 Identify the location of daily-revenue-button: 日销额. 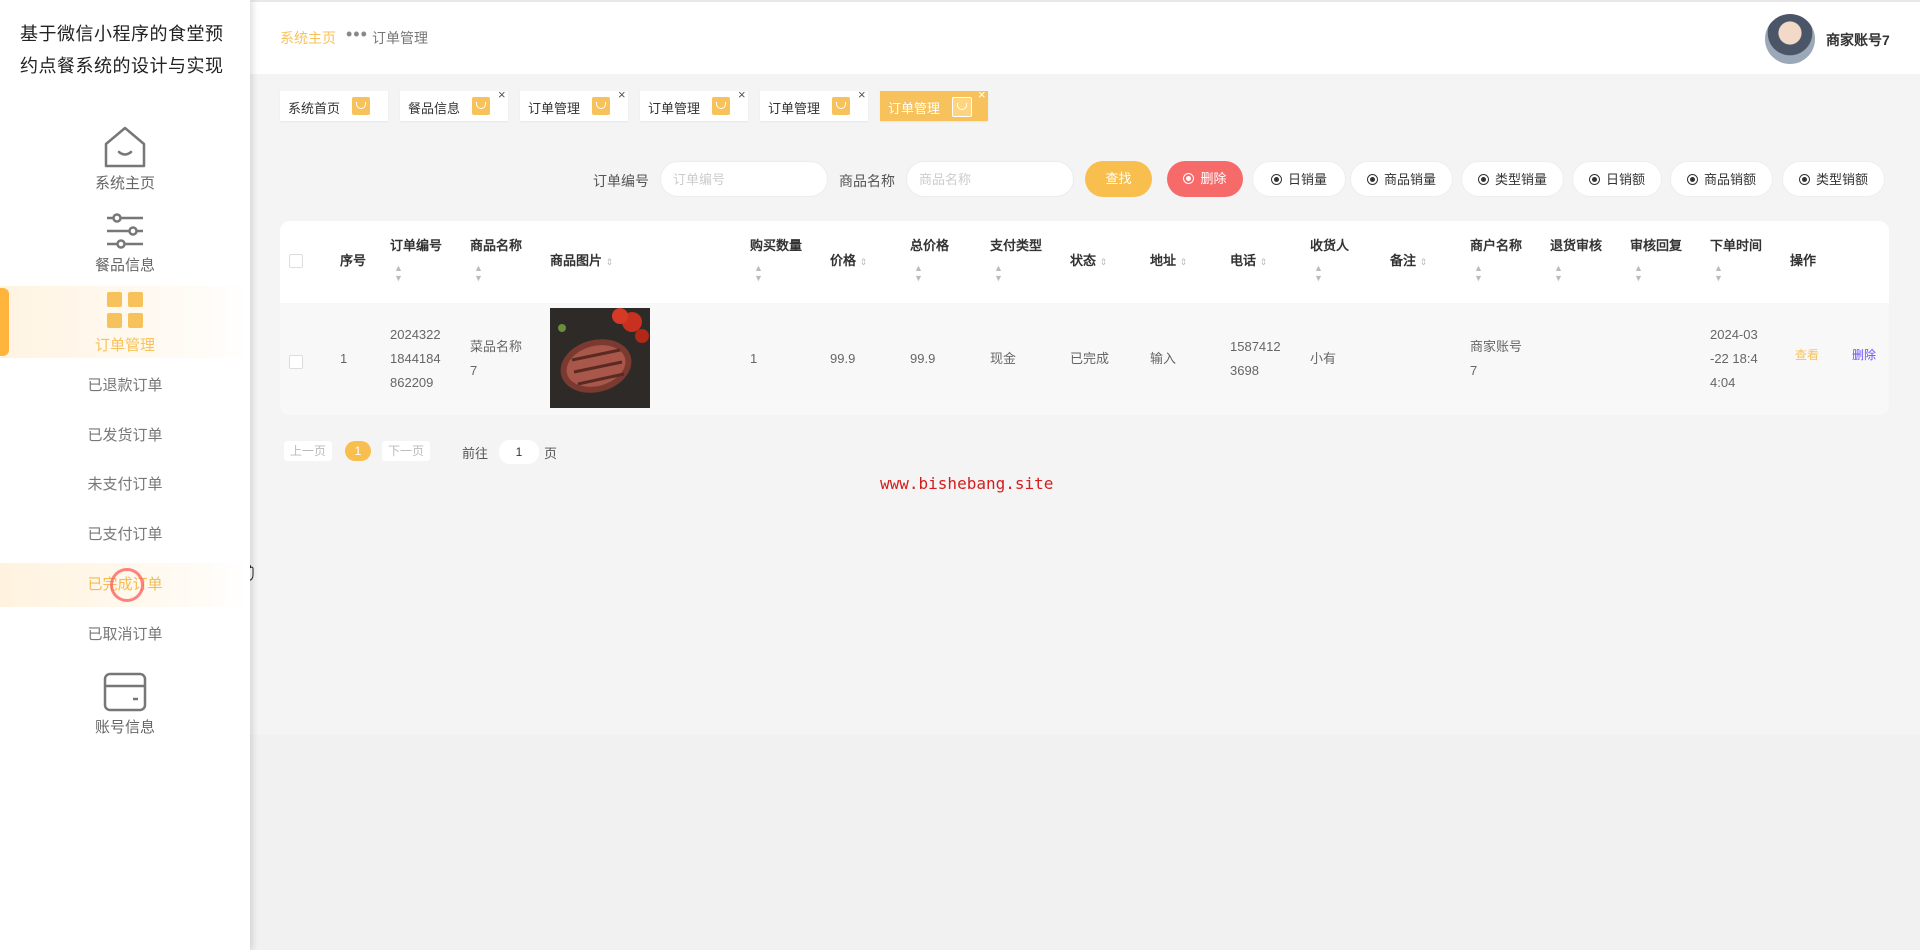
(1617, 179).